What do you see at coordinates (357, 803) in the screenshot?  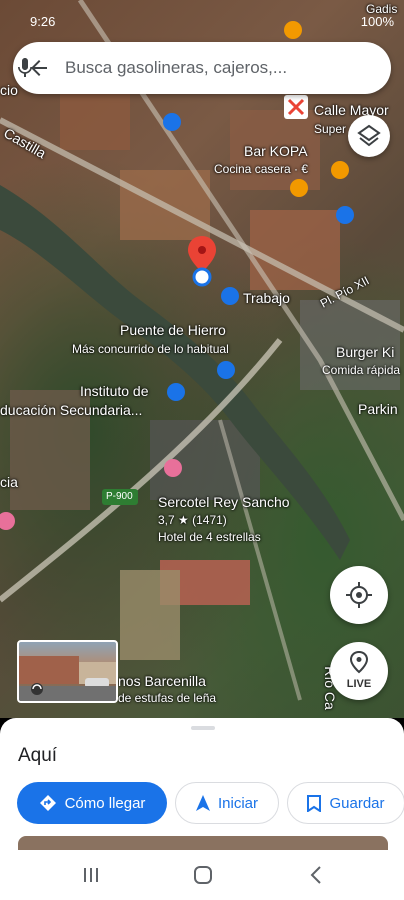 I see `save-label: Guardar` at bounding box center [357, 803].